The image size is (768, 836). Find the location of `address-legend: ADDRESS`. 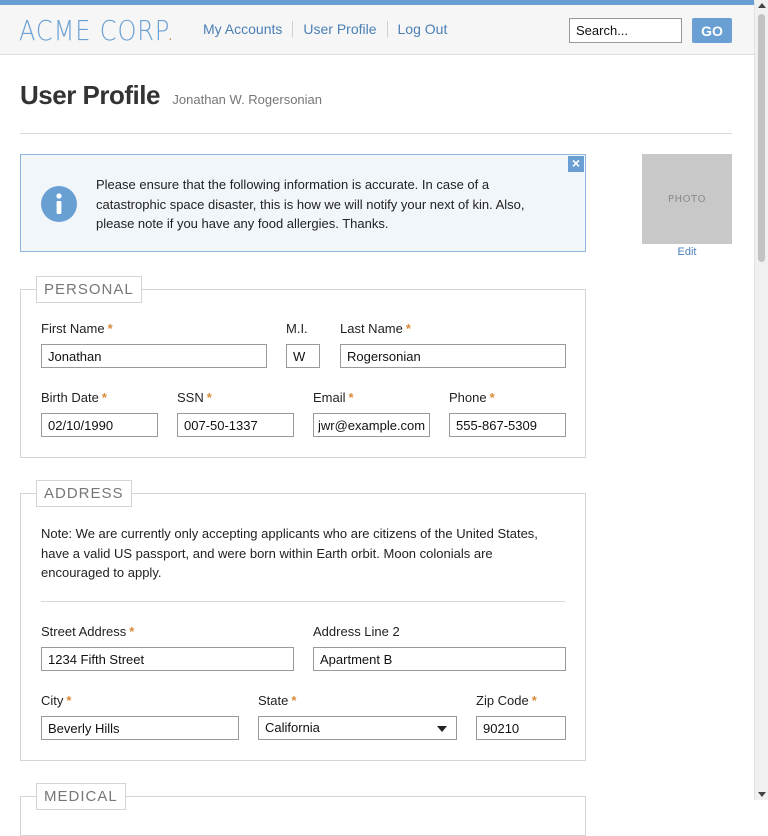

address-legend: ADDRESS is located at coordinates (84, 493).